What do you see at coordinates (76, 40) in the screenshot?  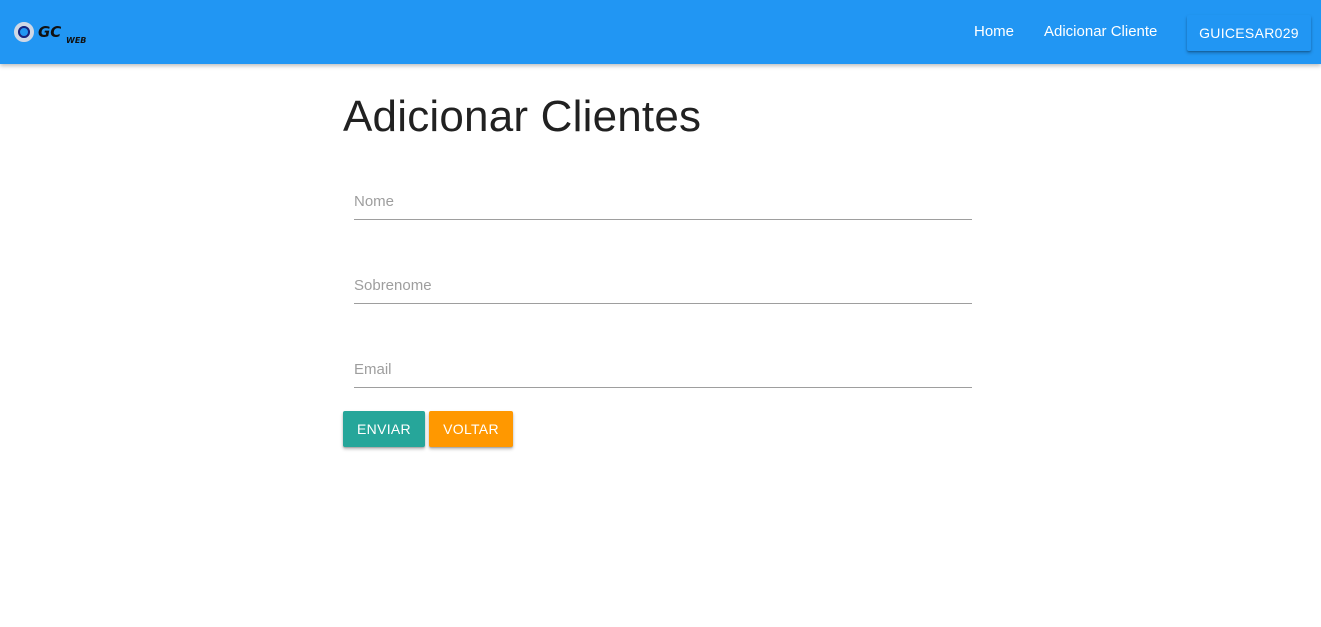 I see `logo-subtext: WEB` at bounding box center [76, 40].